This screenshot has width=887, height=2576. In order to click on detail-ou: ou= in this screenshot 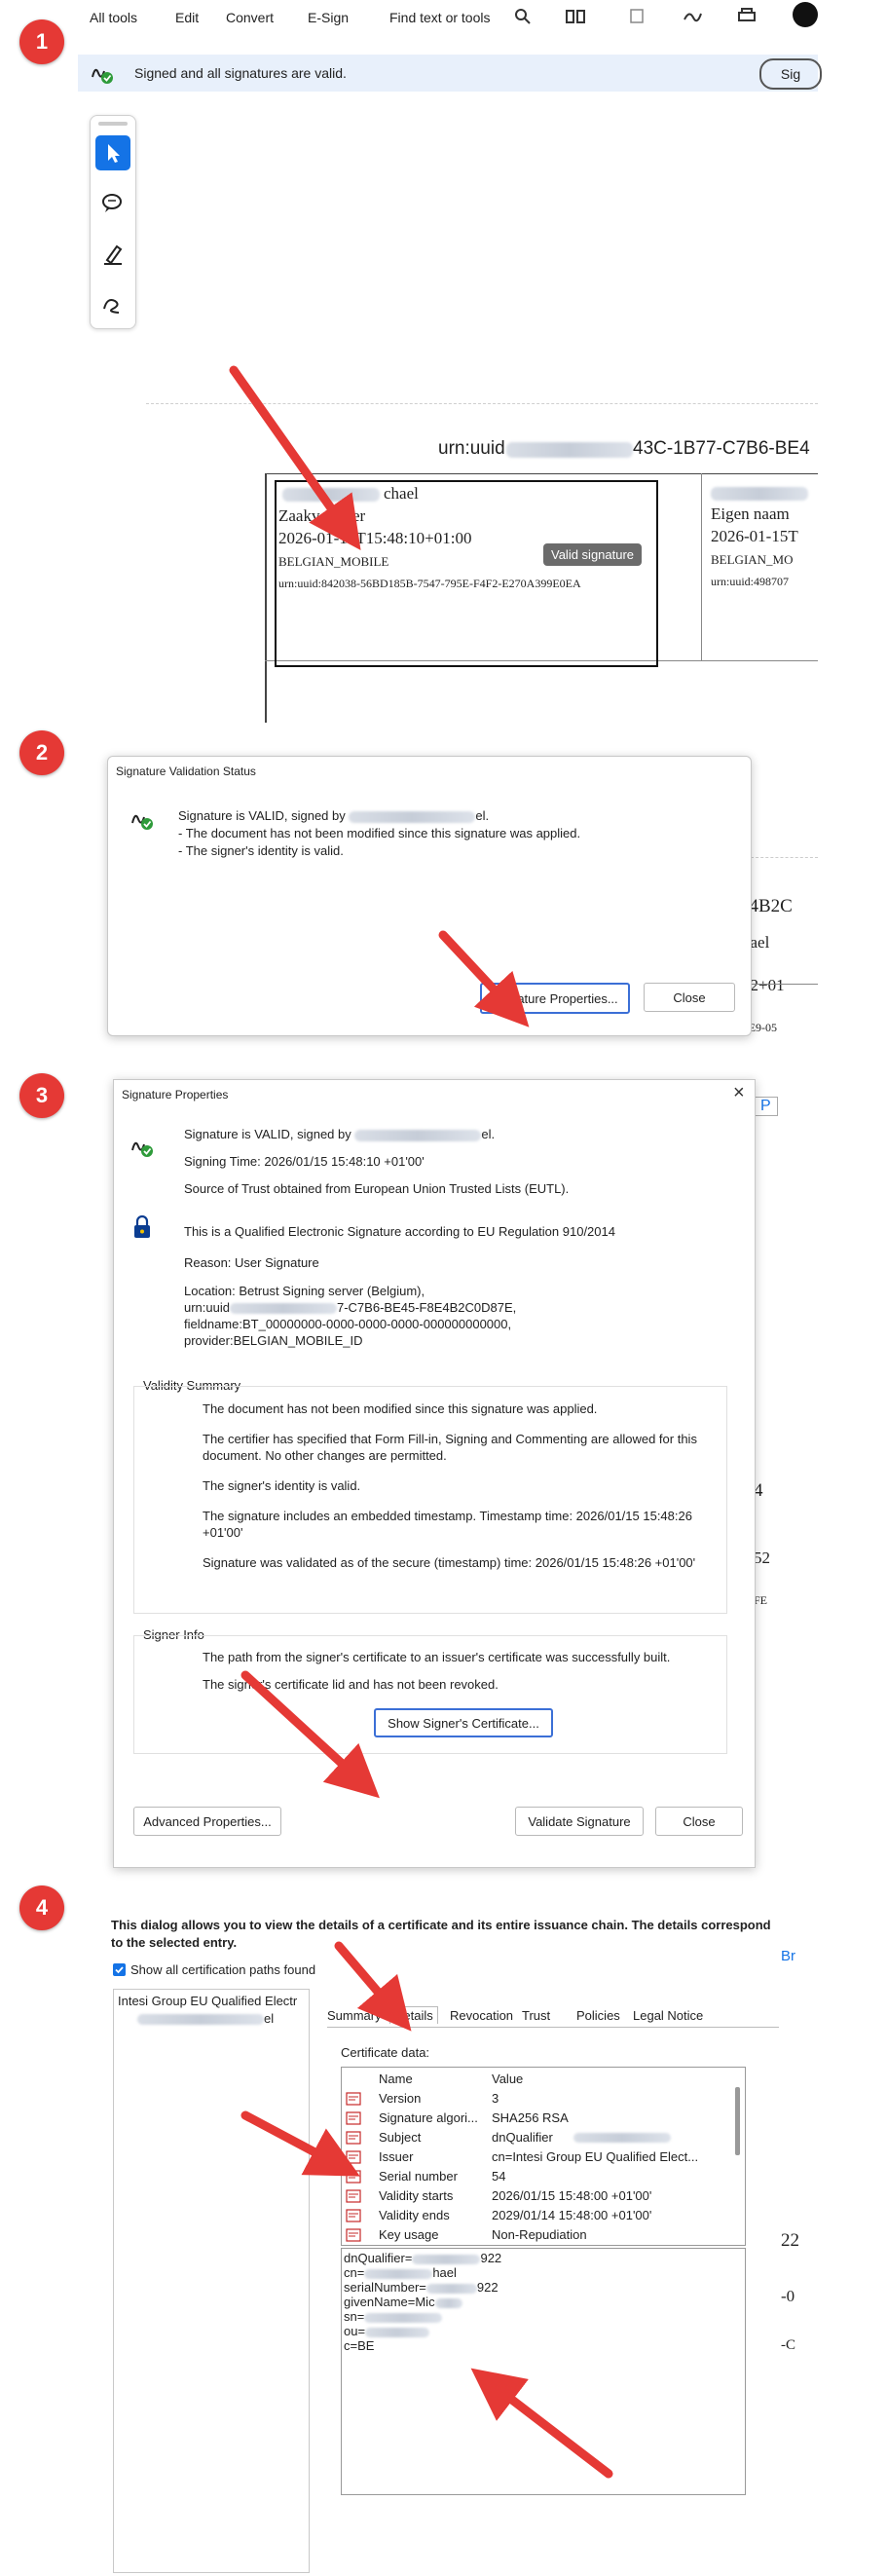, I will do `click(355, 2331)`.